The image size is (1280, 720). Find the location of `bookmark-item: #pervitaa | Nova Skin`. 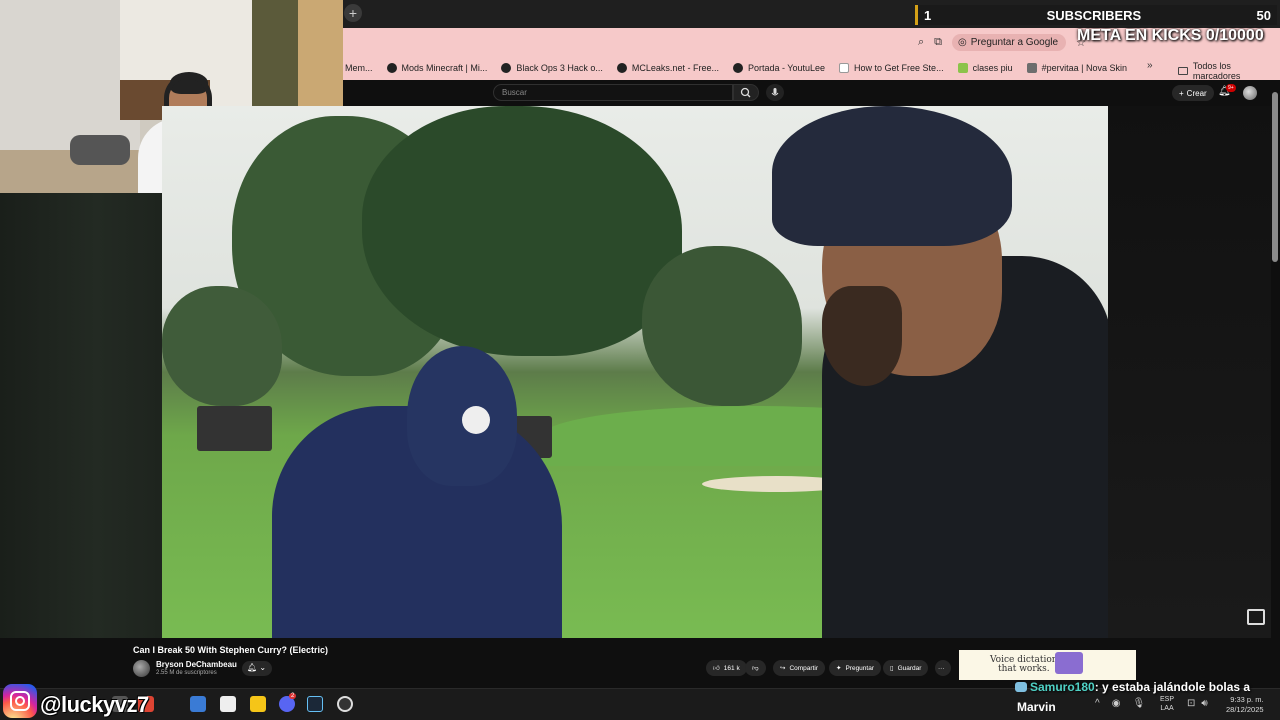

bookmark-item: #pervitaa | Nova Skin is located at coordinates (1076, 68).